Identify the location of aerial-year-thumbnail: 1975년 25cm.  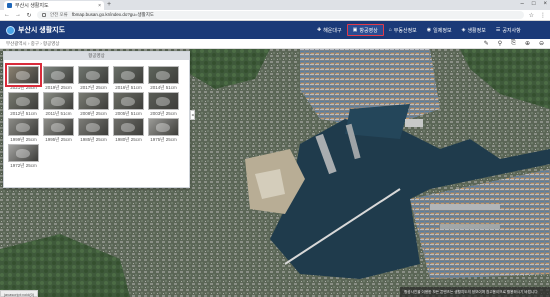
(163, 130).